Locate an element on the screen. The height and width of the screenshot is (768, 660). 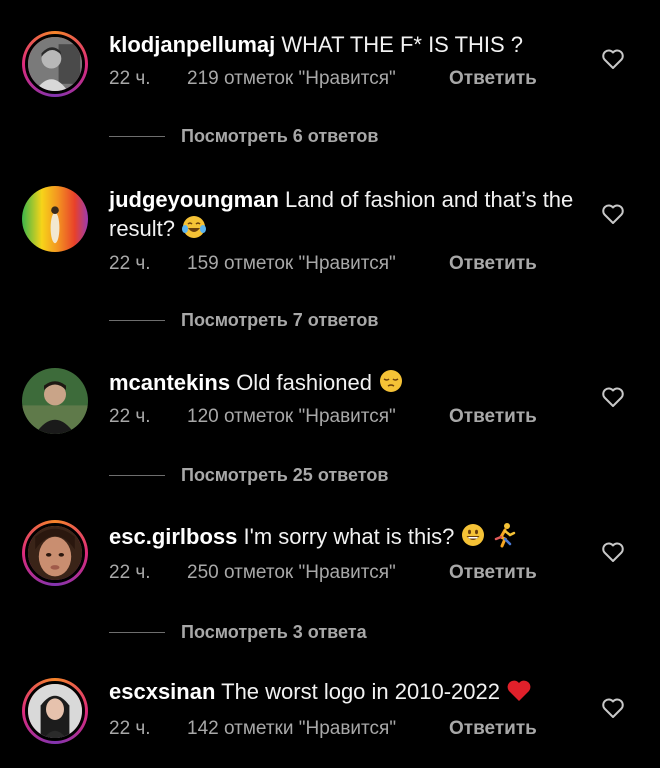
comment-text: klodjanpellumaj WHAT THE F* IS THIS ? is located at coordinates (344, 45).